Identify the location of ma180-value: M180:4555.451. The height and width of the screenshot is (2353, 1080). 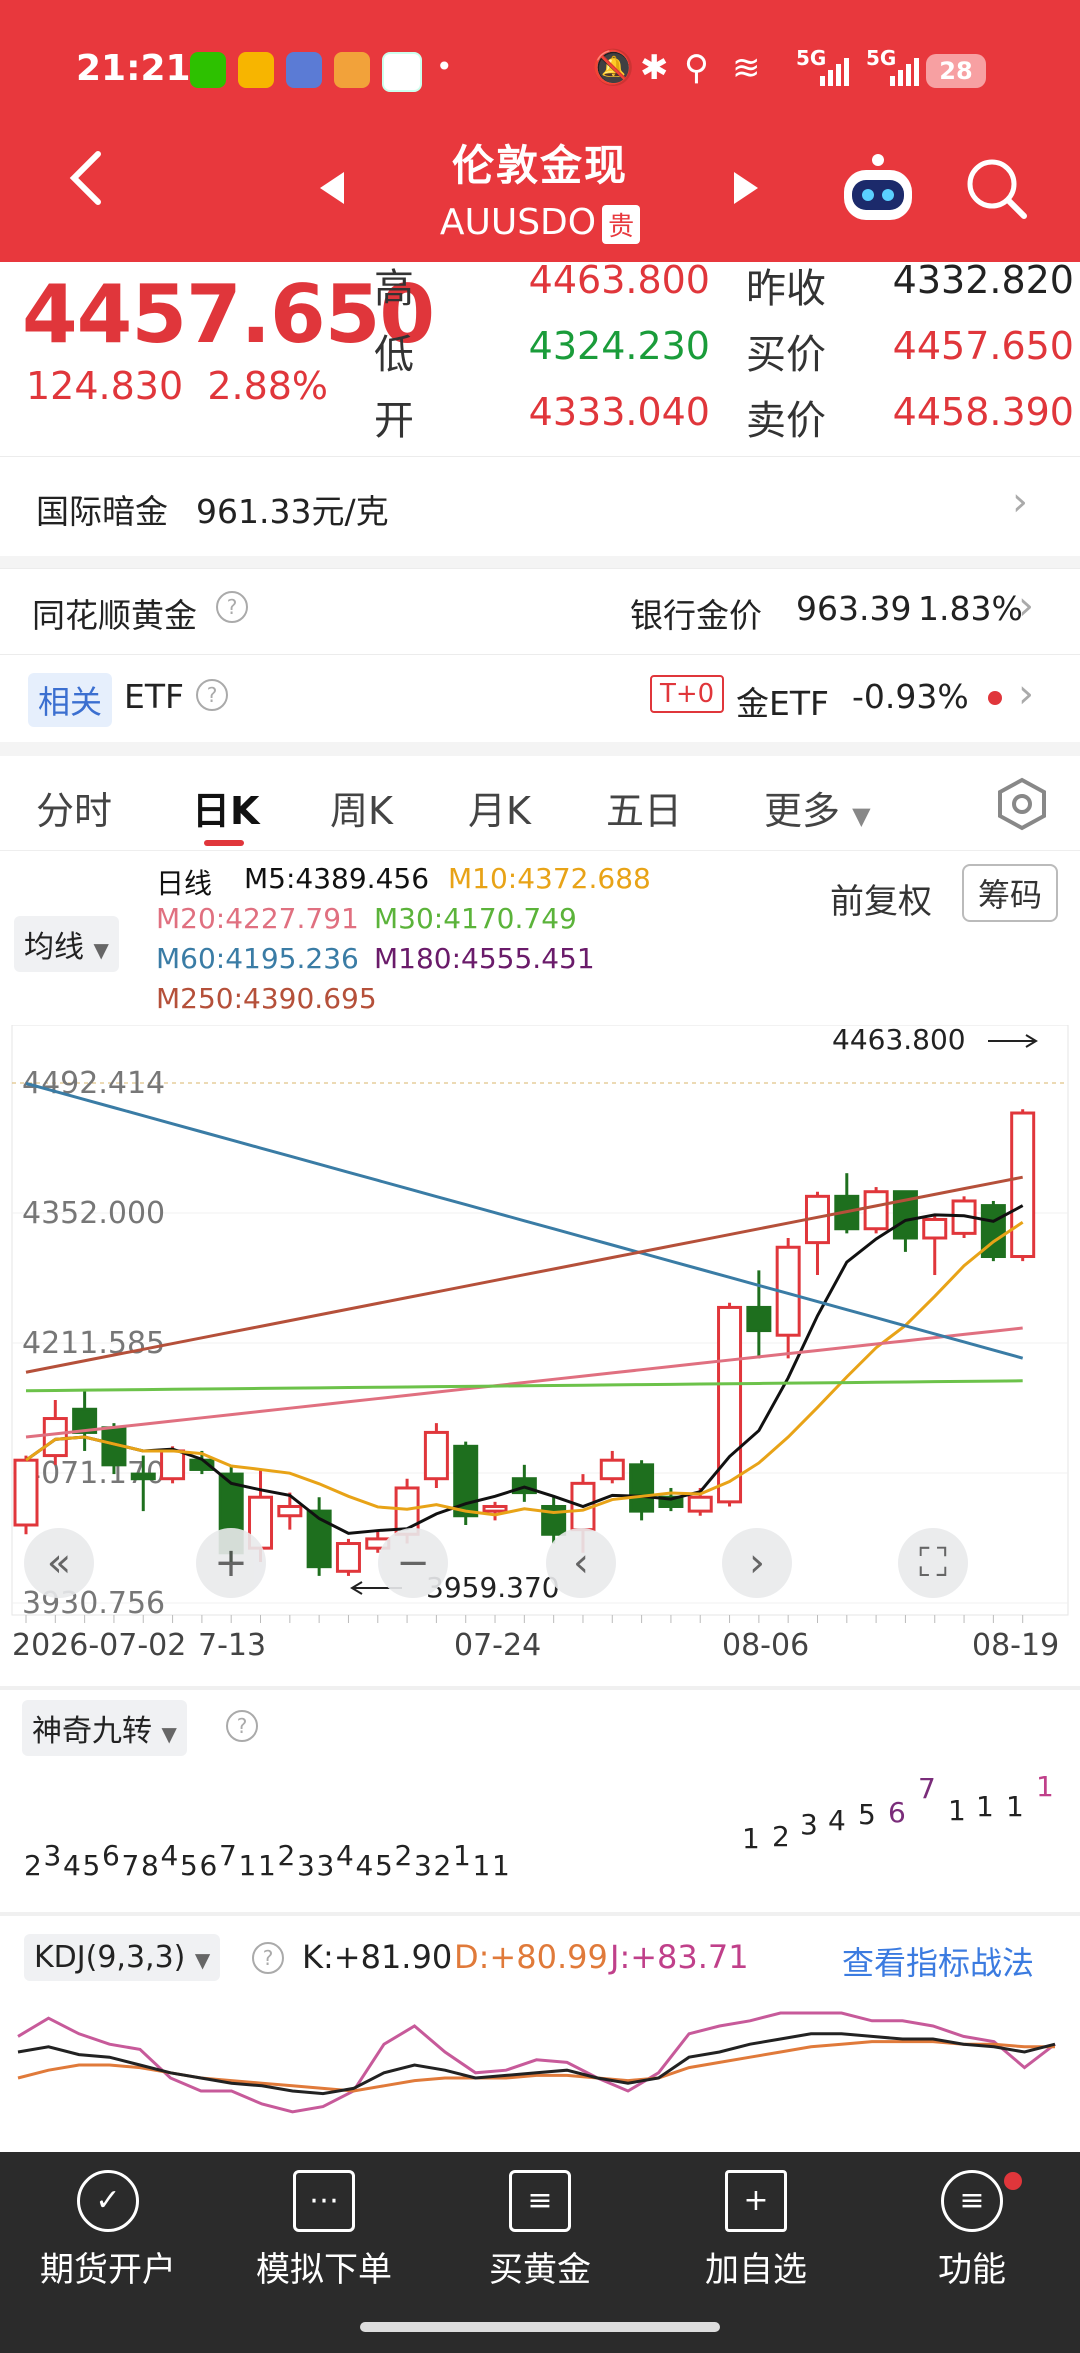
(484, 958).